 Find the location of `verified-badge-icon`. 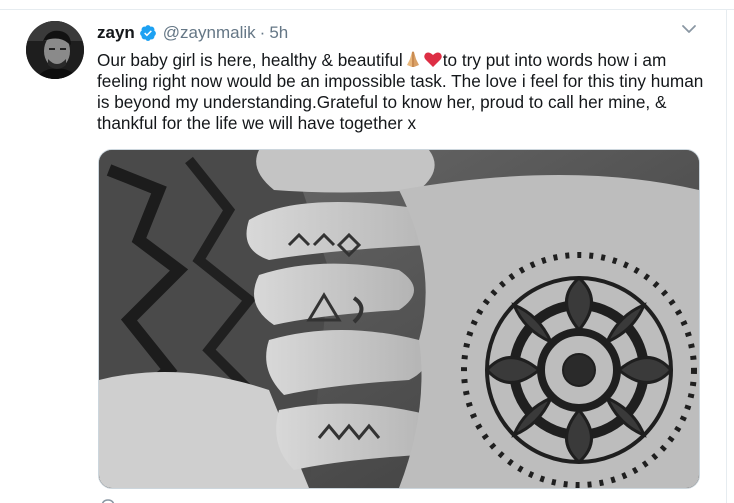

verified-badge-icon is located at coordinates (148, 33).